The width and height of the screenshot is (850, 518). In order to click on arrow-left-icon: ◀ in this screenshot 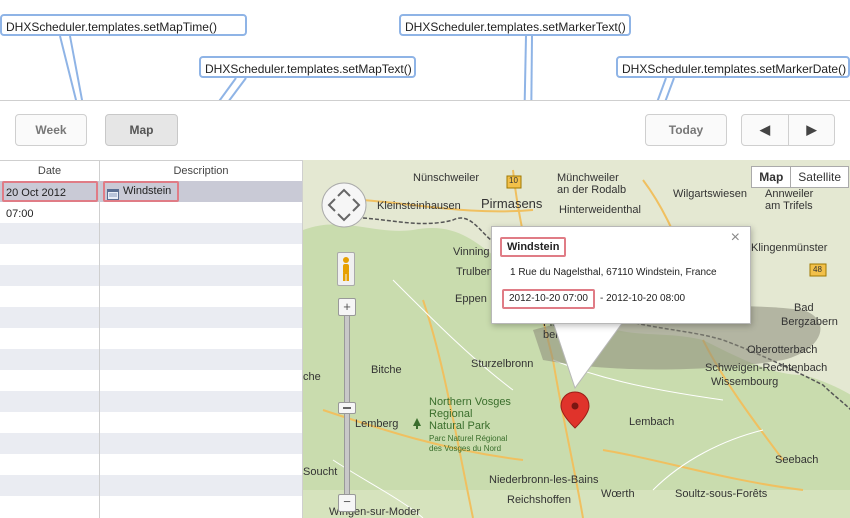, I will do `click(765, 129)`.